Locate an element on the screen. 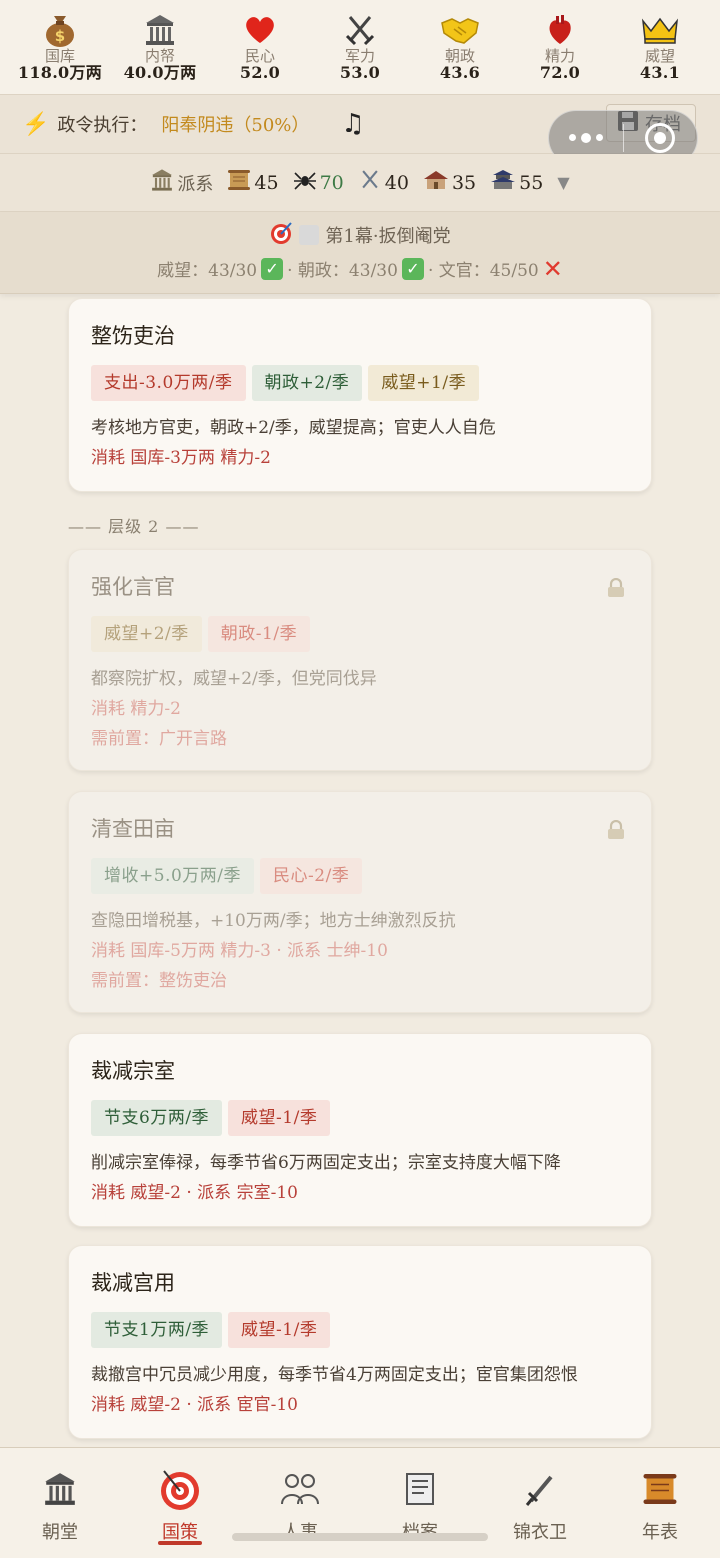  goal-condition-governance: · 朝政：43/30 is located at coordinates (342, 271).